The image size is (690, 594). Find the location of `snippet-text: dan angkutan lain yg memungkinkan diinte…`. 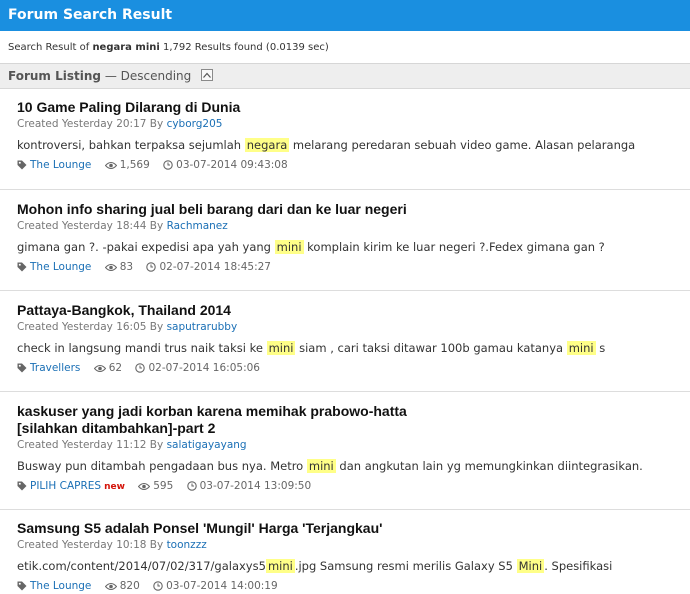

snippet-text: dan angkutan lain yg memungkinkan diinte… is located at coordinates (489, 466).